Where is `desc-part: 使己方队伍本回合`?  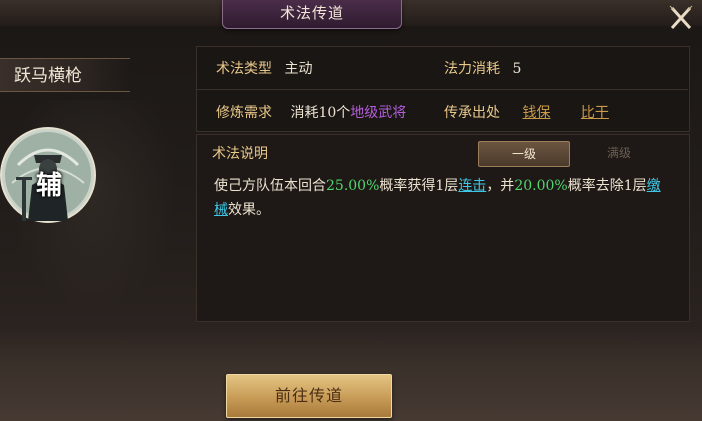 desc-part: 使己方队伍本回合 is located at coordinates (270, 186).